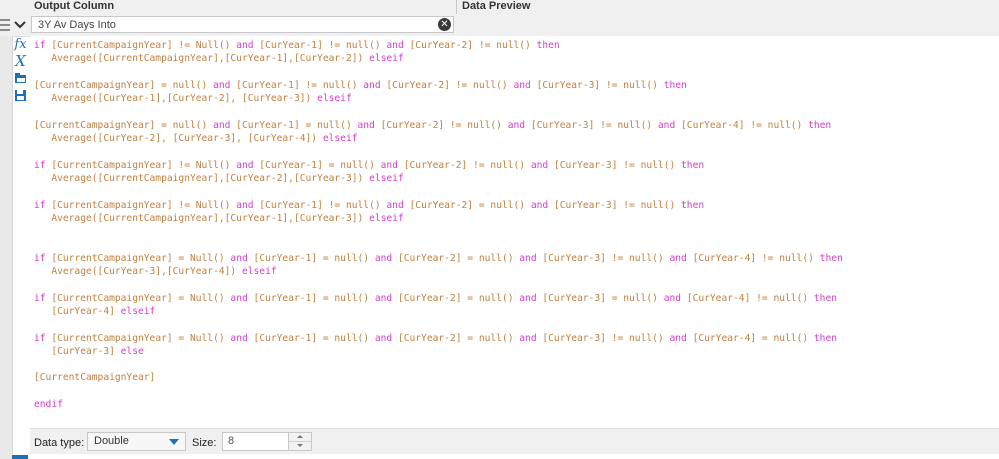 The height and width of the screenshot is (459, 999). I want to click on output-column-input: 3Y Av Days Into ✕, so click(242, 24).